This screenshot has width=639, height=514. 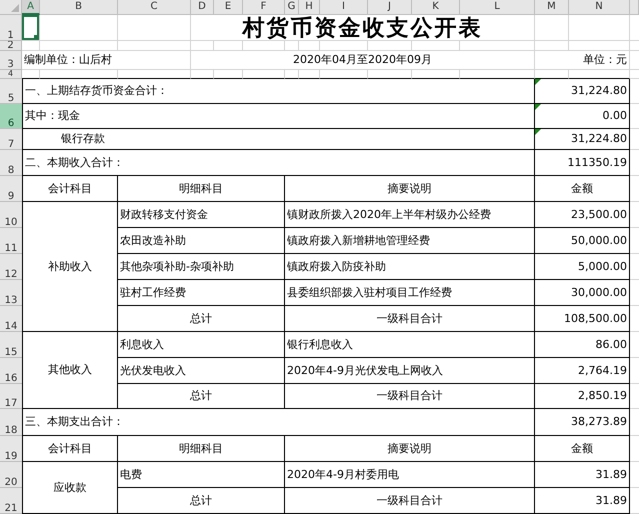 What do you see at coordinates (79, 7) in the screenshot?
I see `column-header: B` at bounding box center [79, 7].